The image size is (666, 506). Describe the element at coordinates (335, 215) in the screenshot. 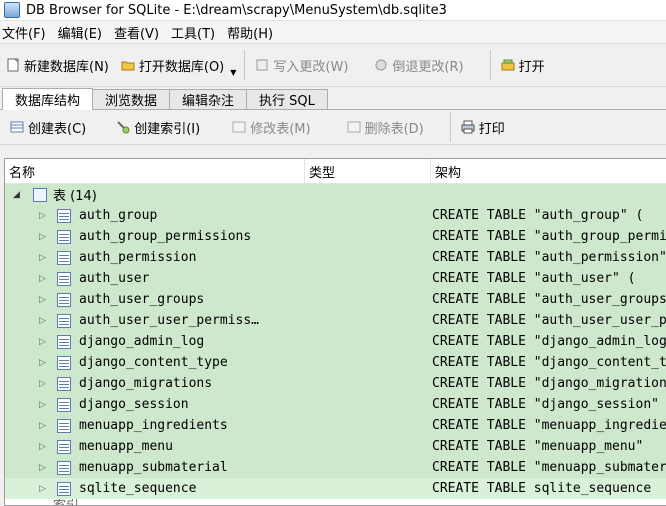

I see `table-row: ▷ auth_group CREATE TABLE "auth_group" (` at that location.